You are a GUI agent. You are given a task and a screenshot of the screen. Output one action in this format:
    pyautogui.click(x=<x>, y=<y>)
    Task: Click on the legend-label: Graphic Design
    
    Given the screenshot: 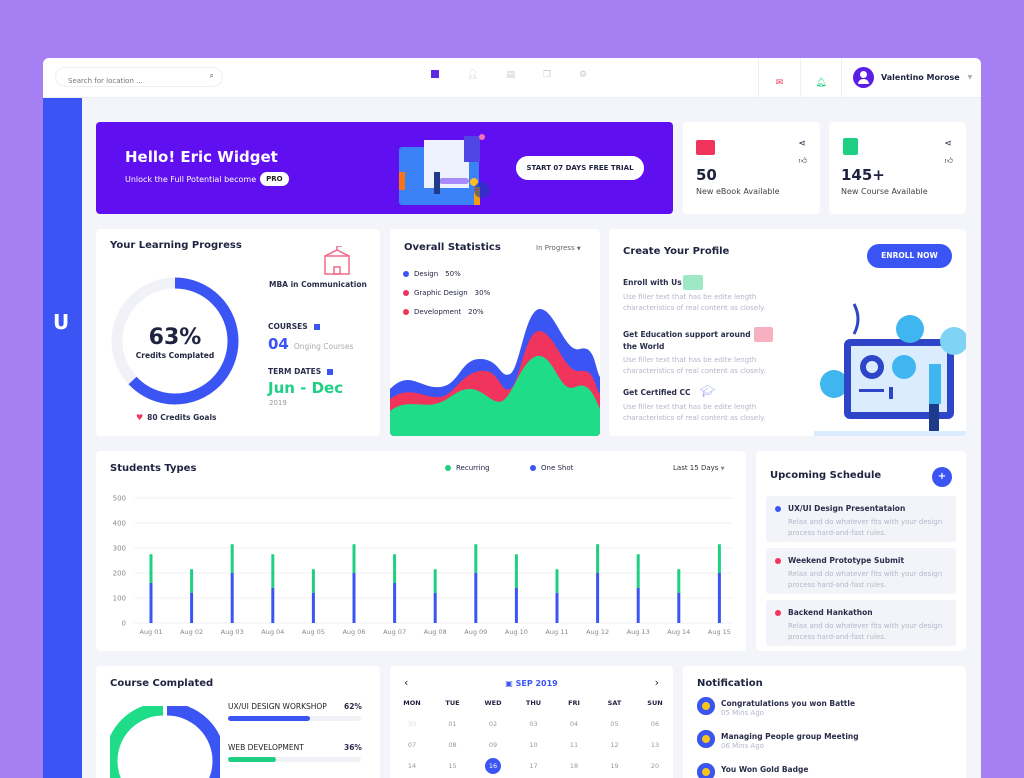 What is the action you would take?
    pyautogui.click(x=441, y=293)
    